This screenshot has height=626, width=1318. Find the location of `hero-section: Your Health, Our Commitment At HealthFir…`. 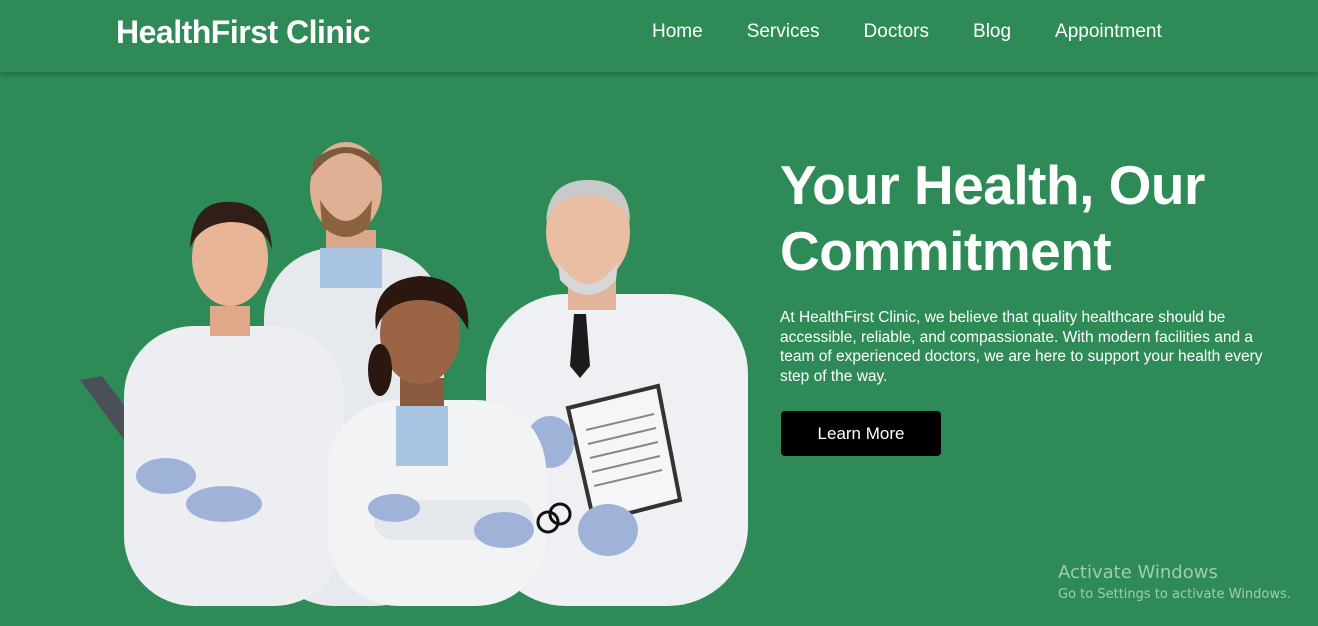

hero-section: Your Health, Our Commitment At HealthFir… is located at coordinates (1035, 269).